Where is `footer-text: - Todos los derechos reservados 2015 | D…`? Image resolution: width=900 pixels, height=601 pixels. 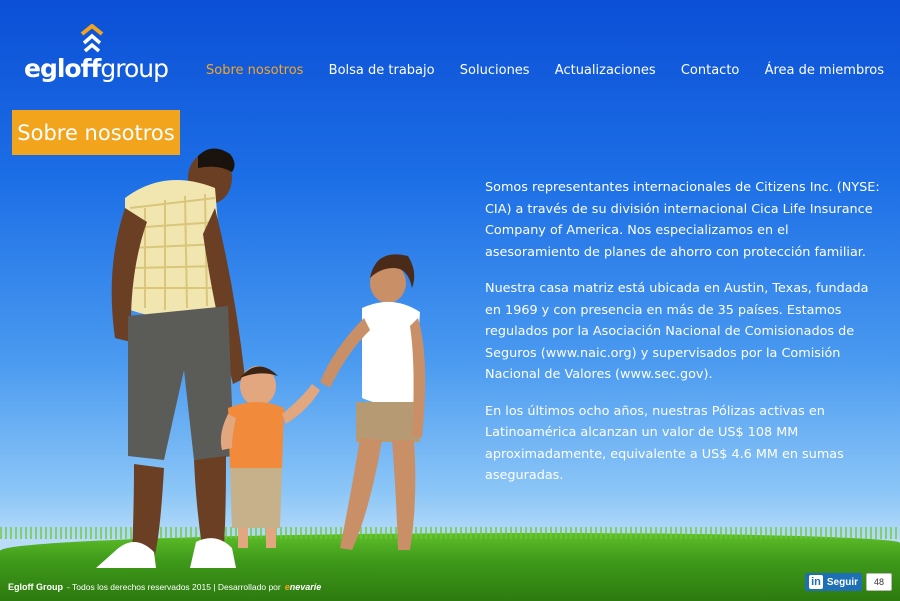 footer-text: - Todos los derechos reservados 2015 | D… is located at coordinates (174, 587).